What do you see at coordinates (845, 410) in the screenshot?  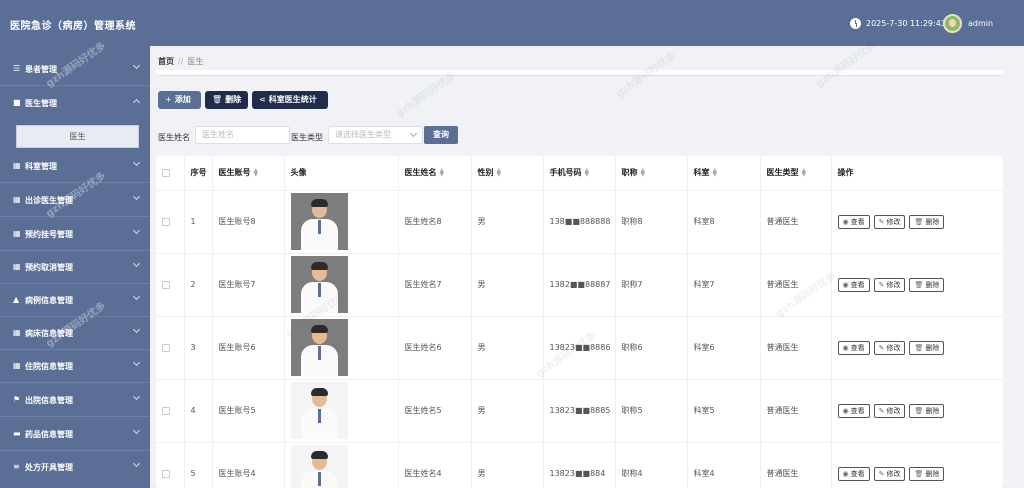 I see `eye-icon: ◉` at bounding box center [845, 410].